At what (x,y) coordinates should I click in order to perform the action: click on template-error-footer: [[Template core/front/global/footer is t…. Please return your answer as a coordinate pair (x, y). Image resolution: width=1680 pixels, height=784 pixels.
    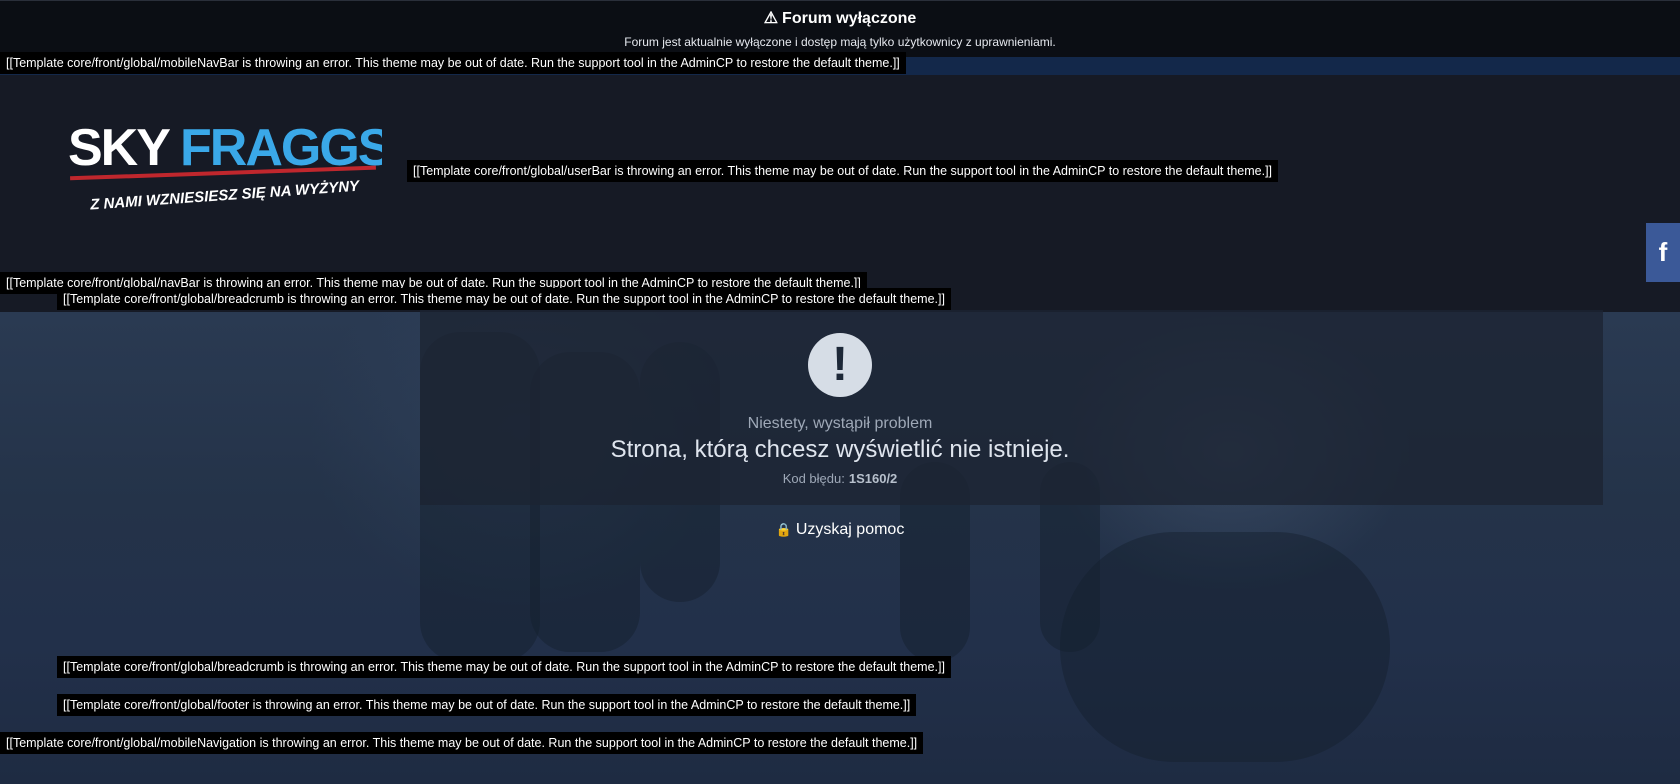
    Looking at the image, I should click on (487, 705).